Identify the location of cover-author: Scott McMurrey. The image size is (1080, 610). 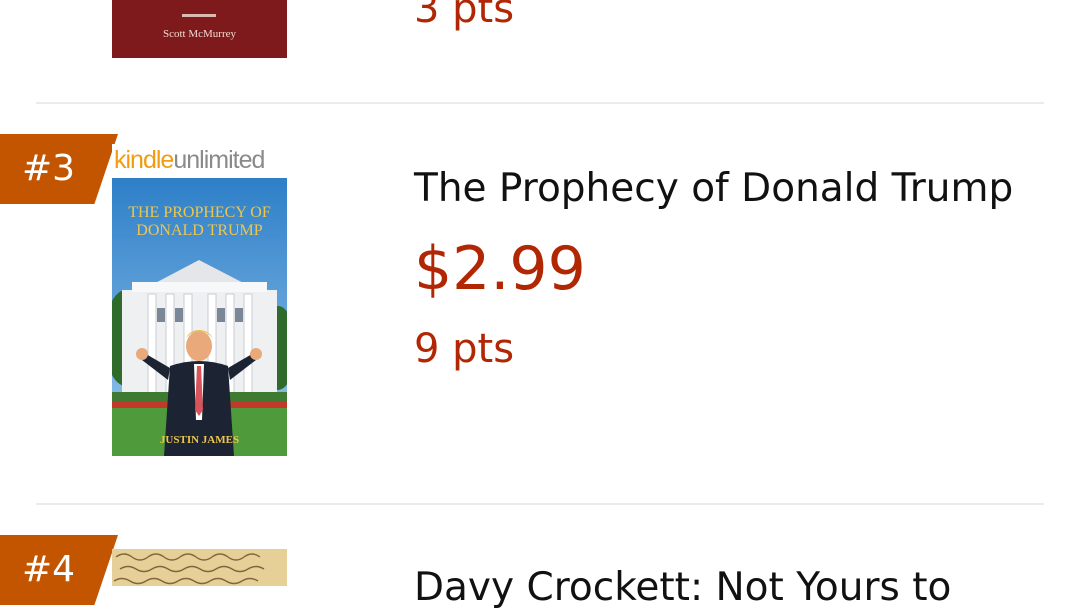
(199, 34).